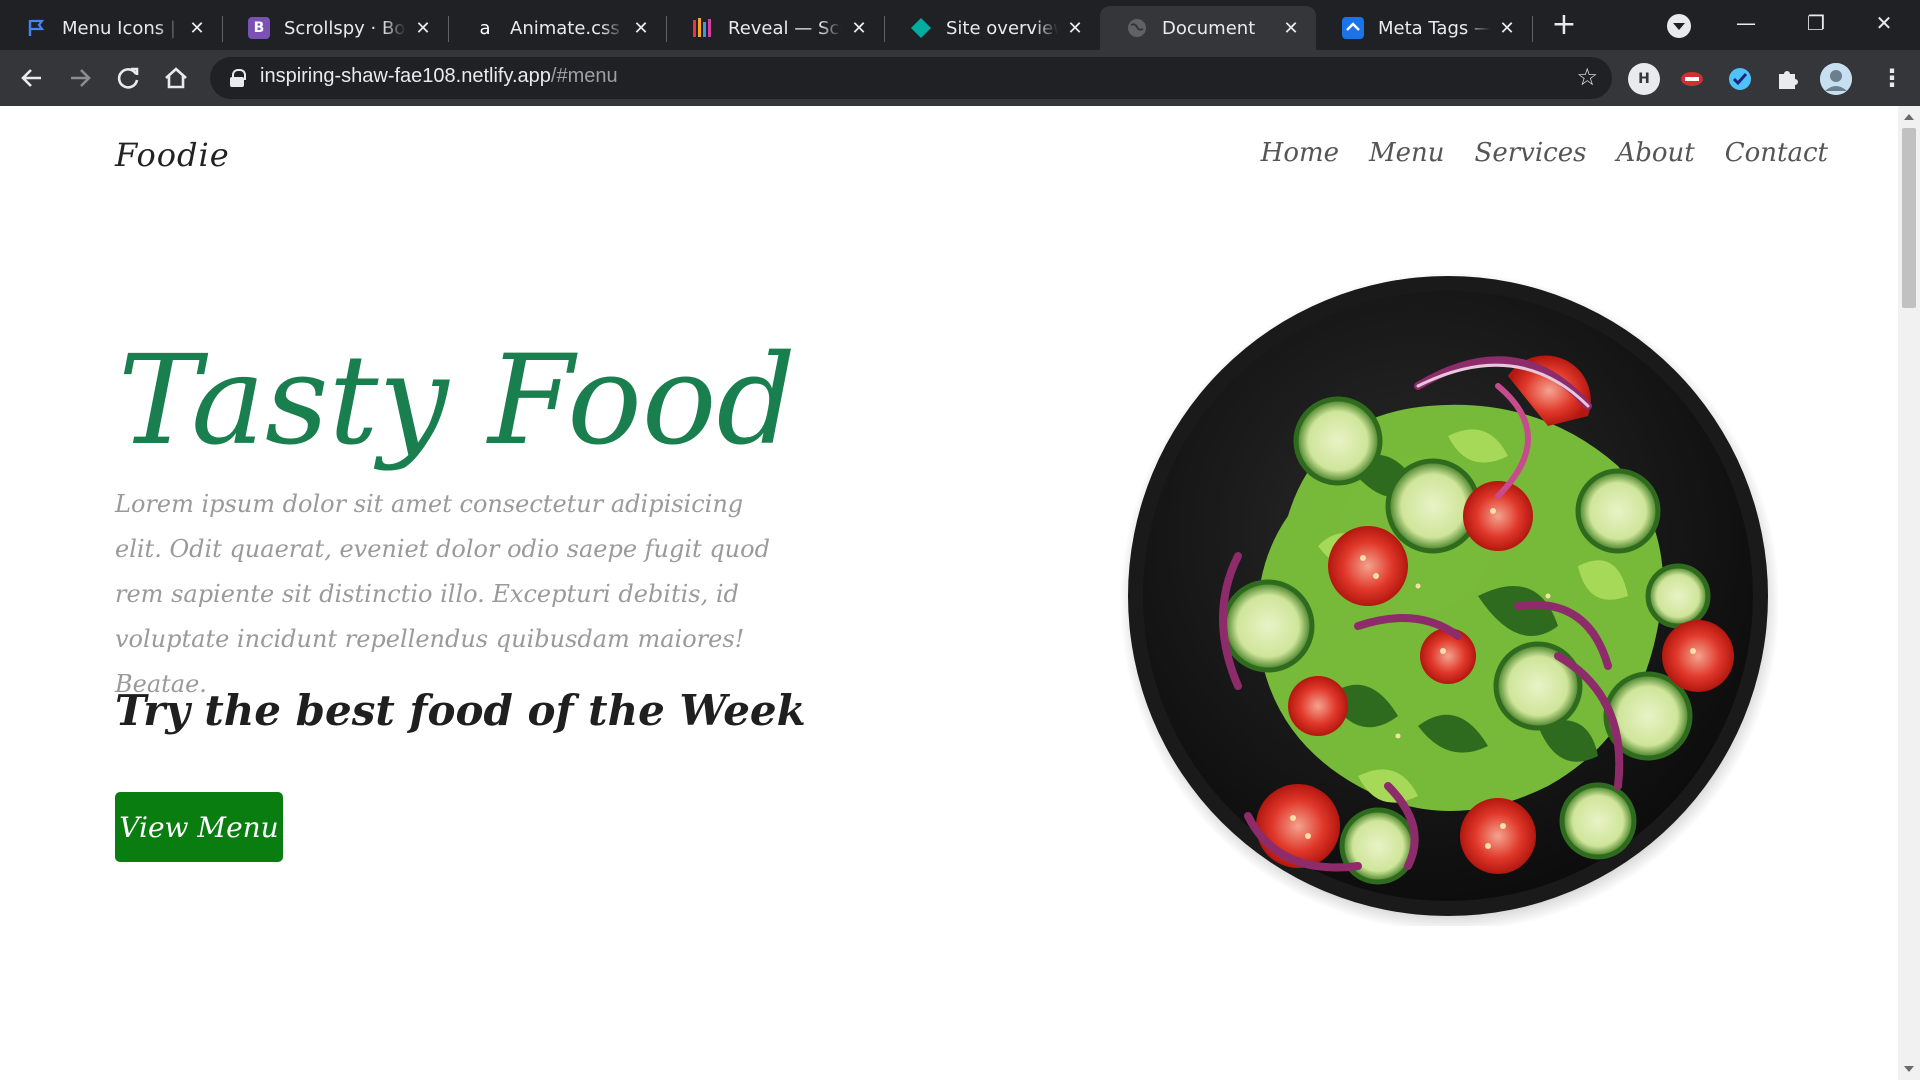  What do you see at coordinates (1692, 79) in the screenshot?
I see `extension-red-icon` at bounding box center [1692, 79].